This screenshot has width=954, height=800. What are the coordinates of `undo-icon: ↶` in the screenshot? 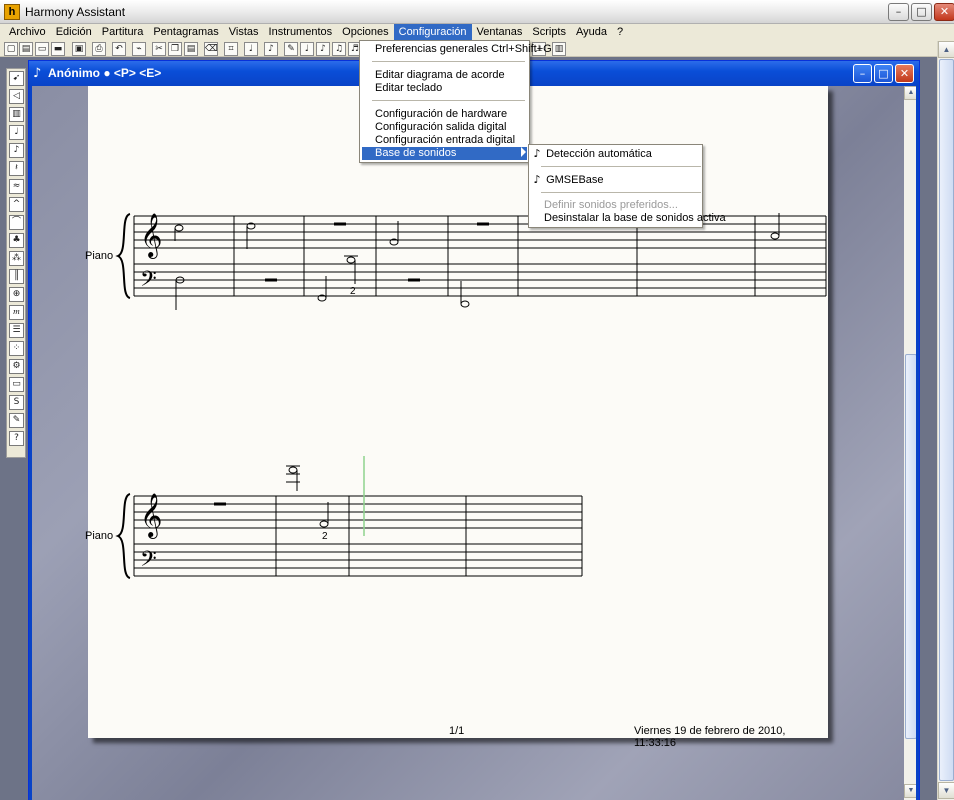 It's located at (119, 49).